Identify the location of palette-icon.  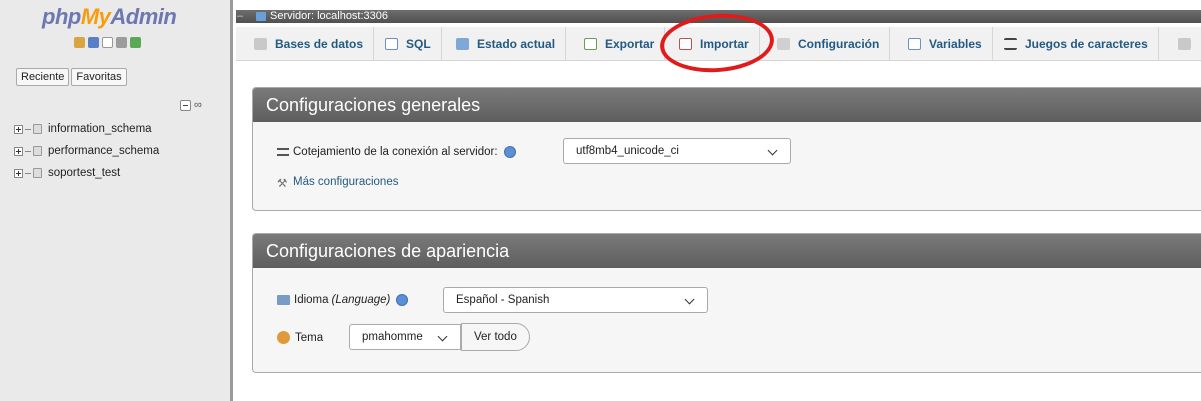
(283, 337).